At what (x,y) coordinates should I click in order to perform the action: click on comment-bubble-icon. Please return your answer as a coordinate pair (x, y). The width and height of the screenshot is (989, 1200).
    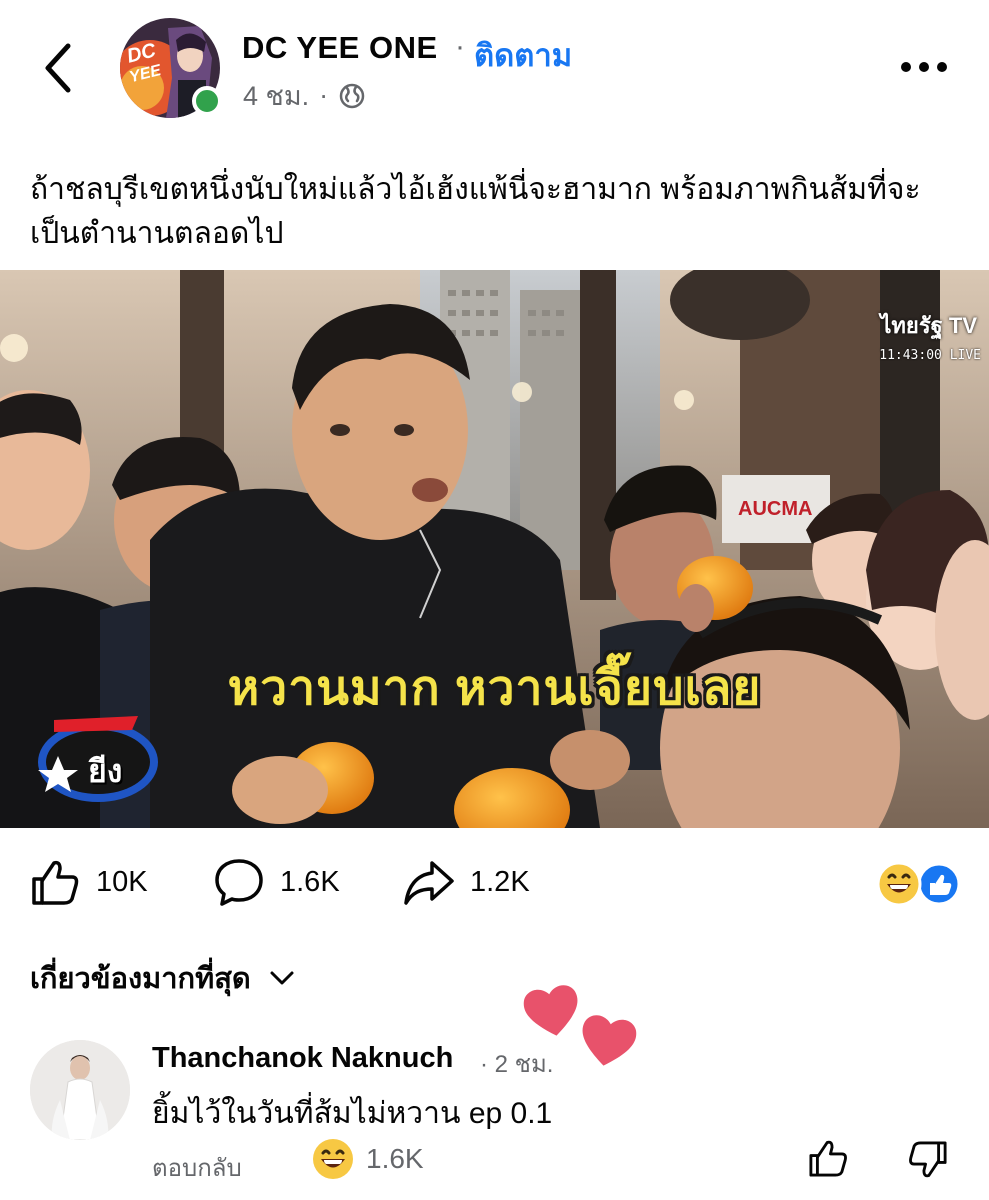
    Looking at the image, I should click on (239, 882).